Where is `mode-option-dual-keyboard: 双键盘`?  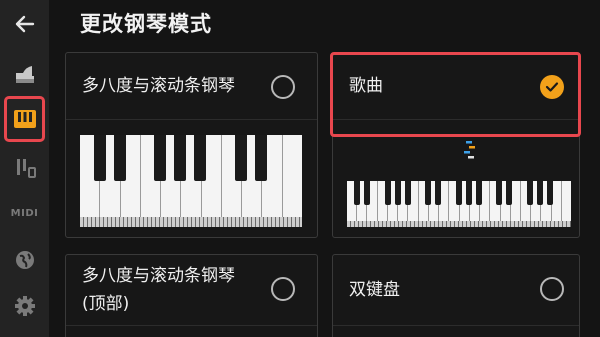
mode-option-dual-keyboard: 双键盘 is located at coordinates (456, 295).